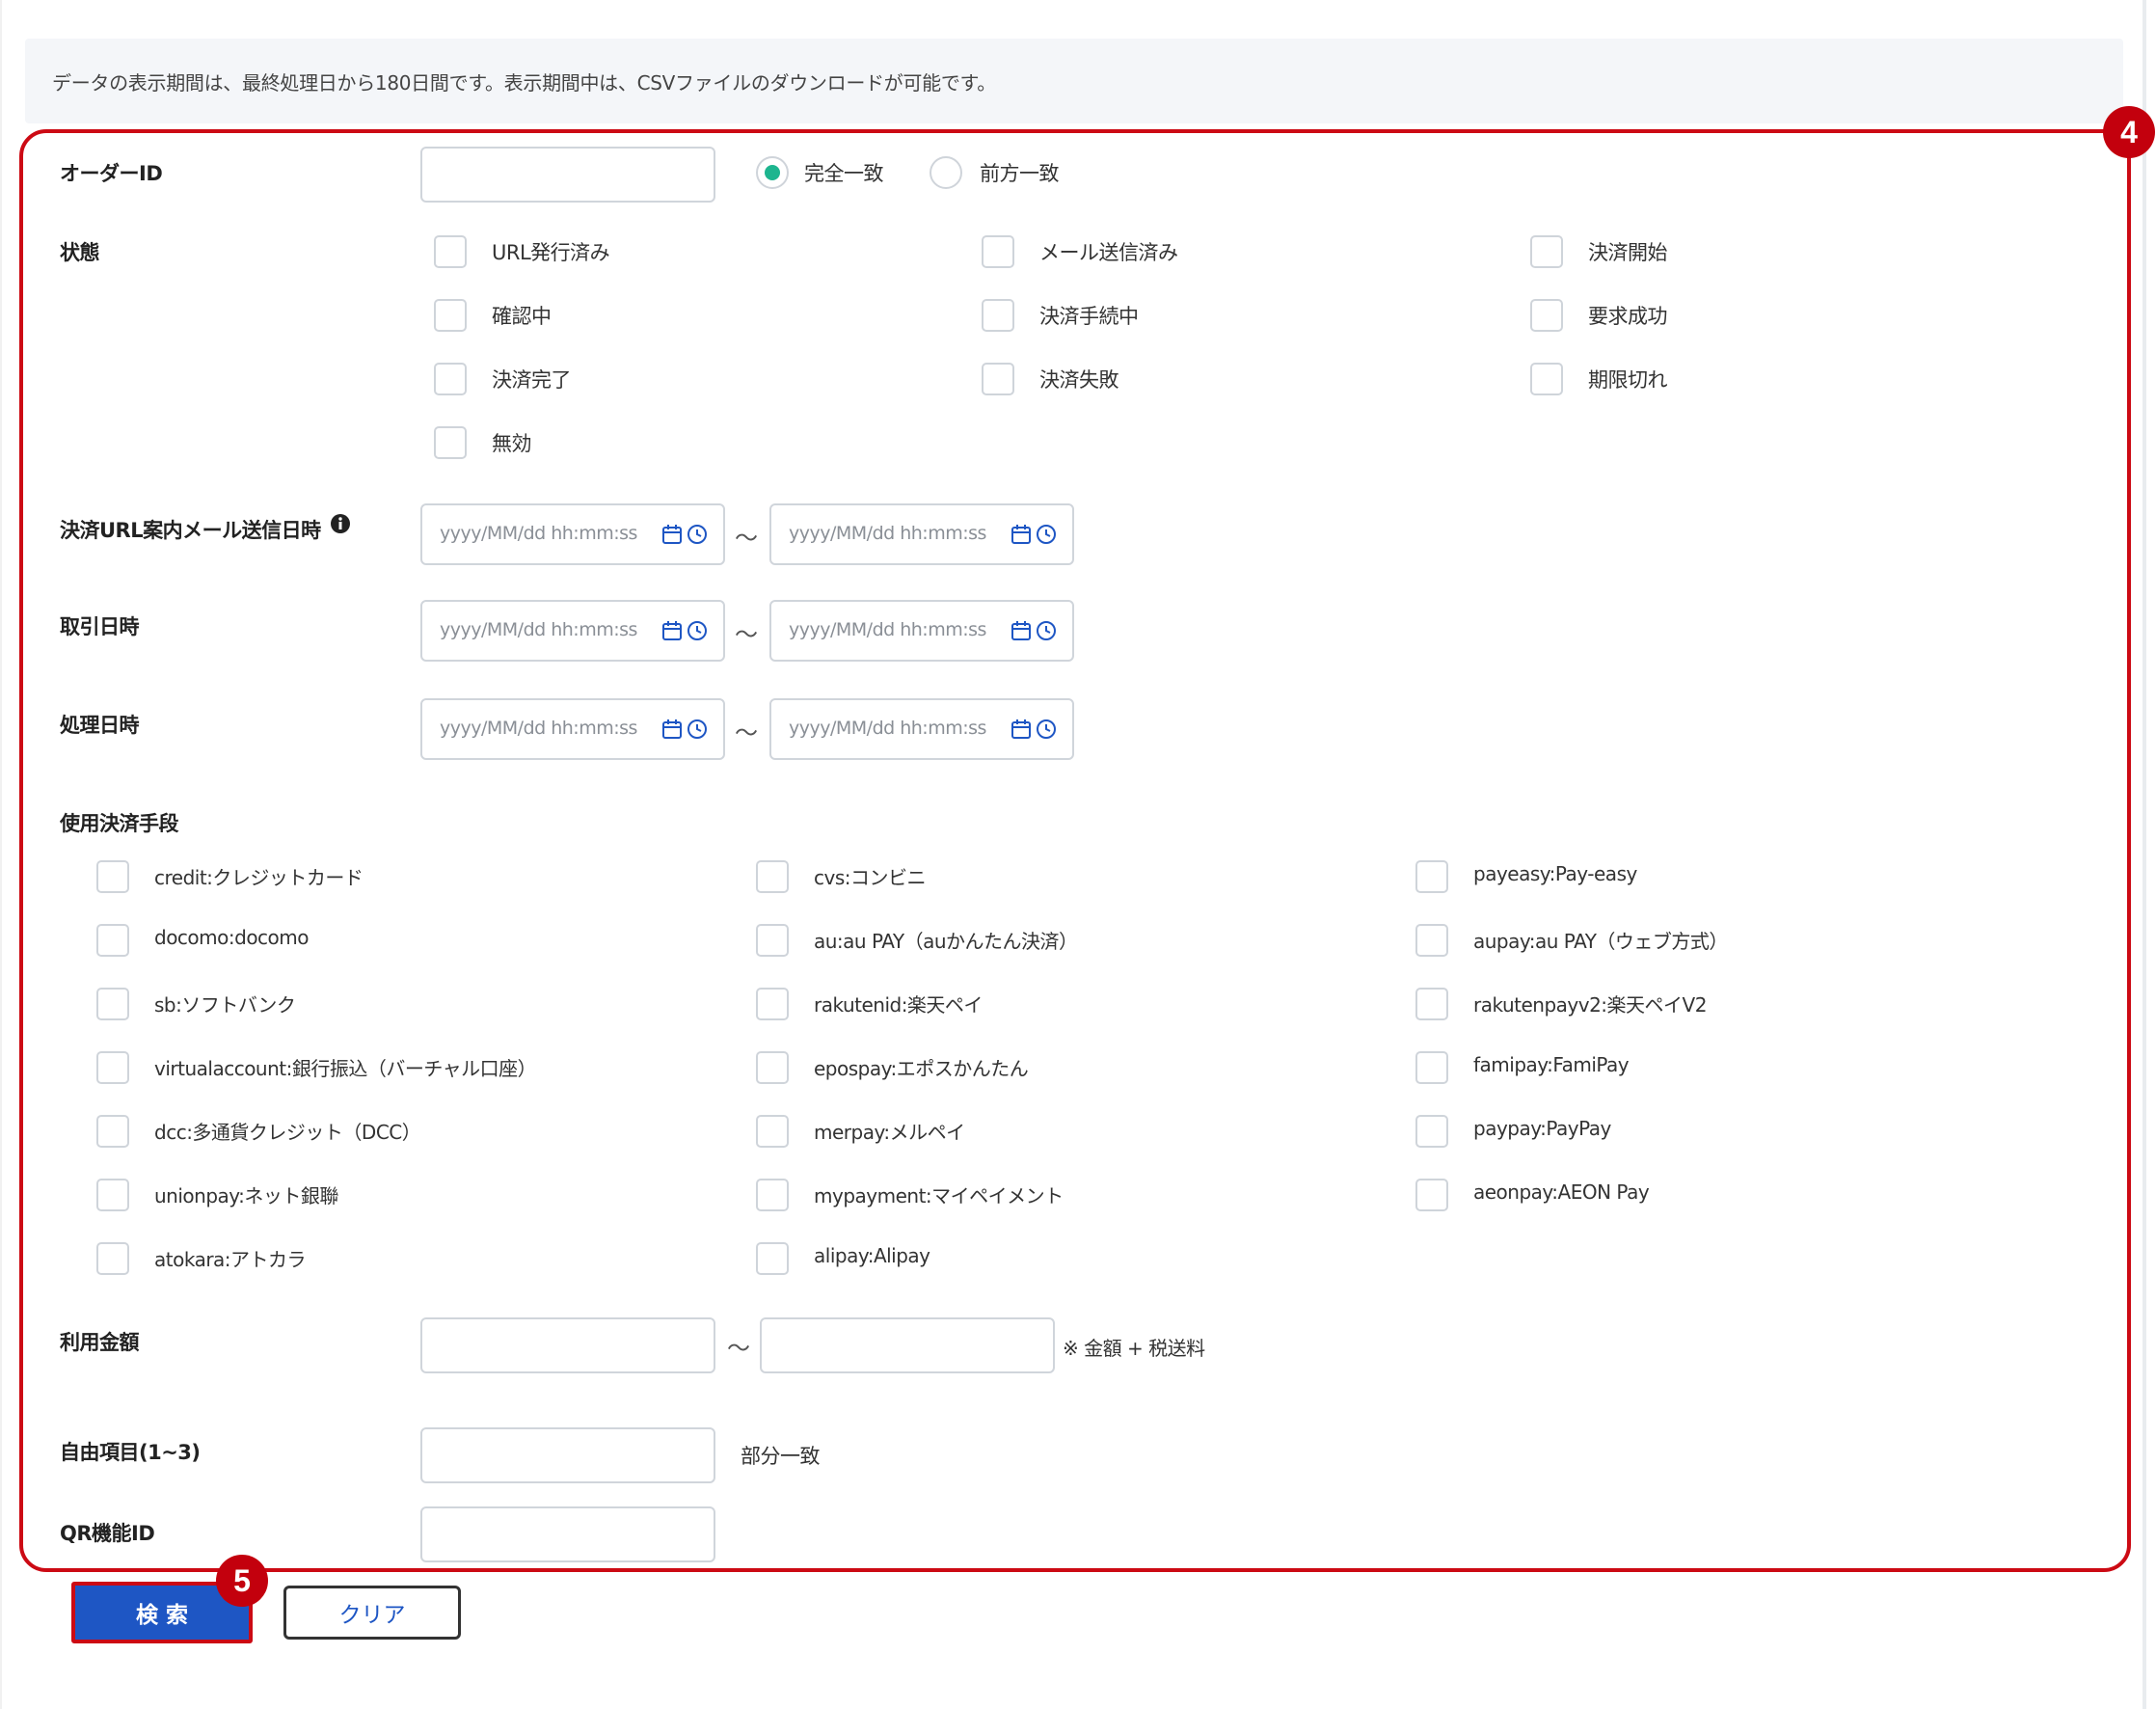 The width and height of the screenshot is (2156, 1709). Describe the element at coordinates (372, 1613) in the screenshot. I see `clear-button: クリア` at that location.